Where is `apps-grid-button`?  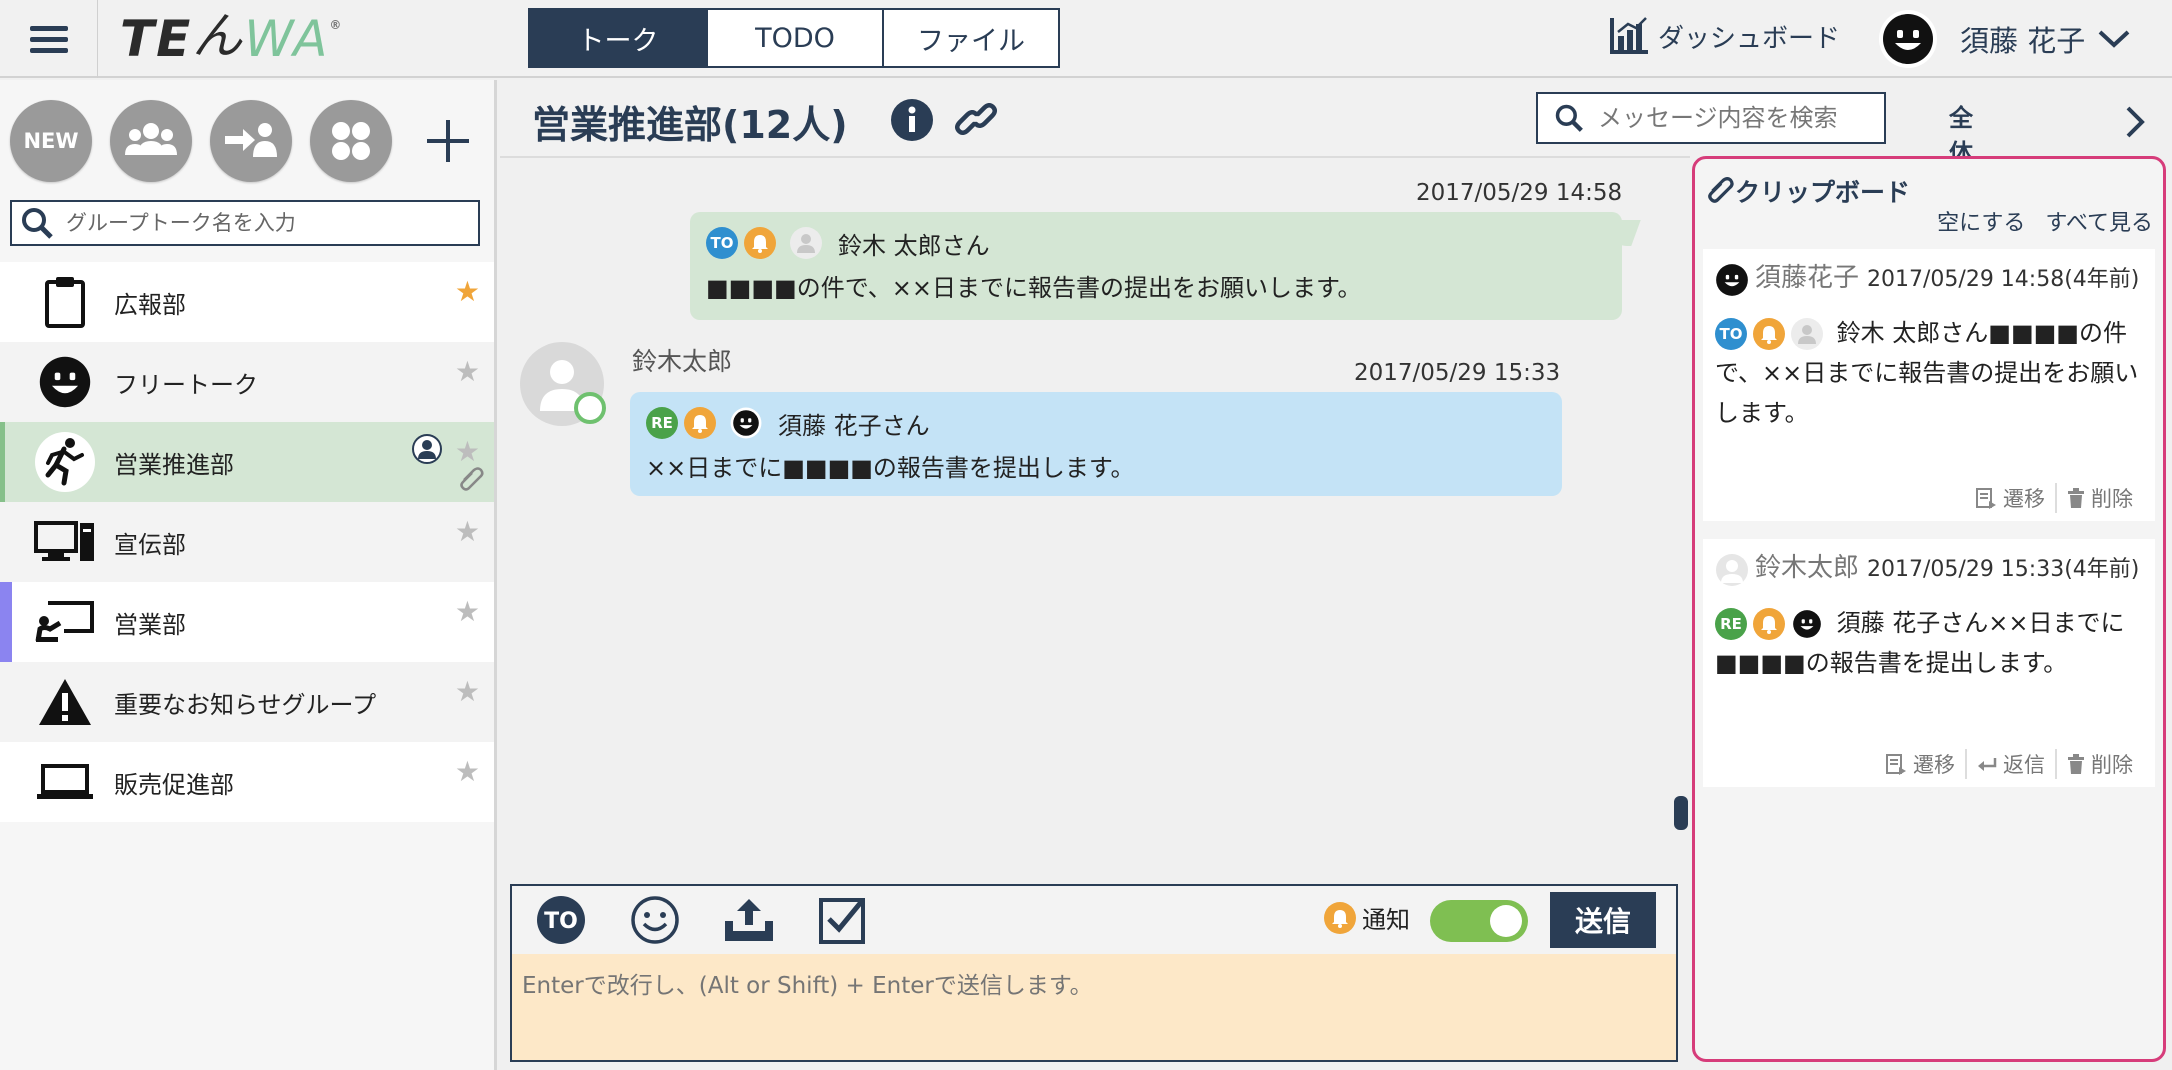
apps-grid-button is located at coordinates (351, 141).